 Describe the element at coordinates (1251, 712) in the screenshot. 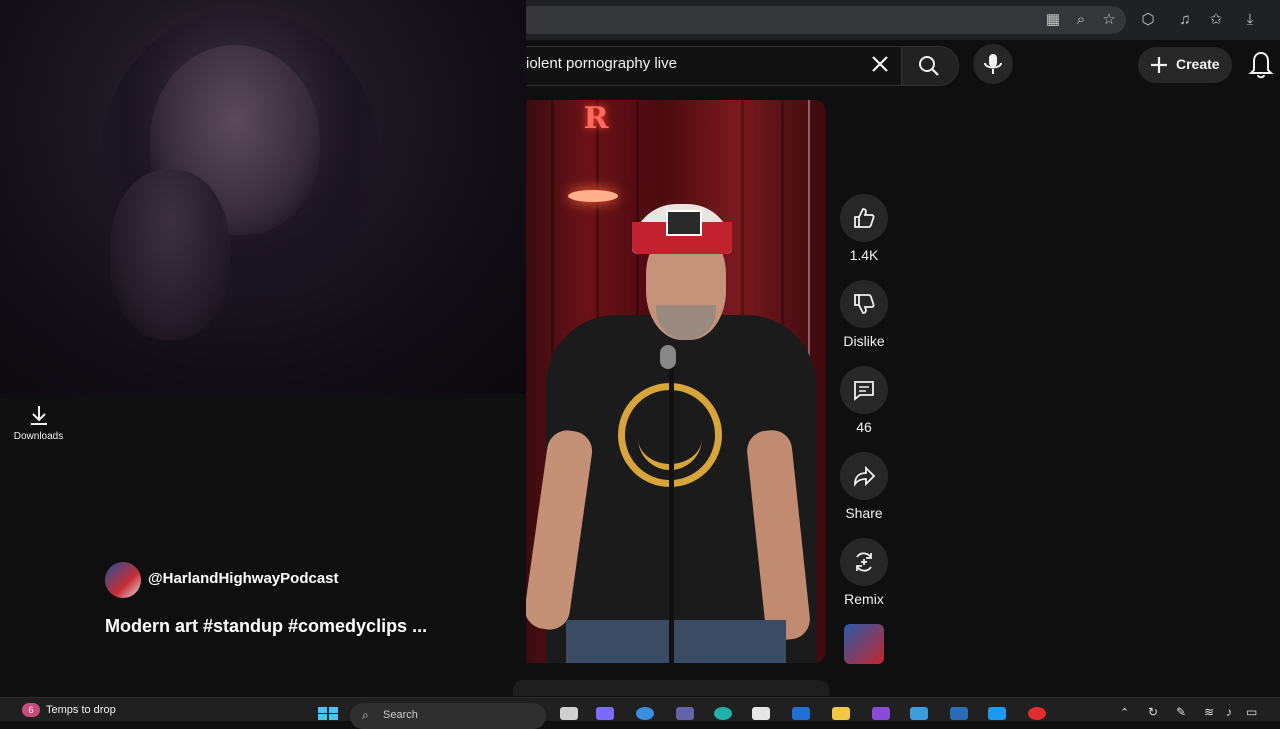

I see `battery-icon: ▭` at that location.